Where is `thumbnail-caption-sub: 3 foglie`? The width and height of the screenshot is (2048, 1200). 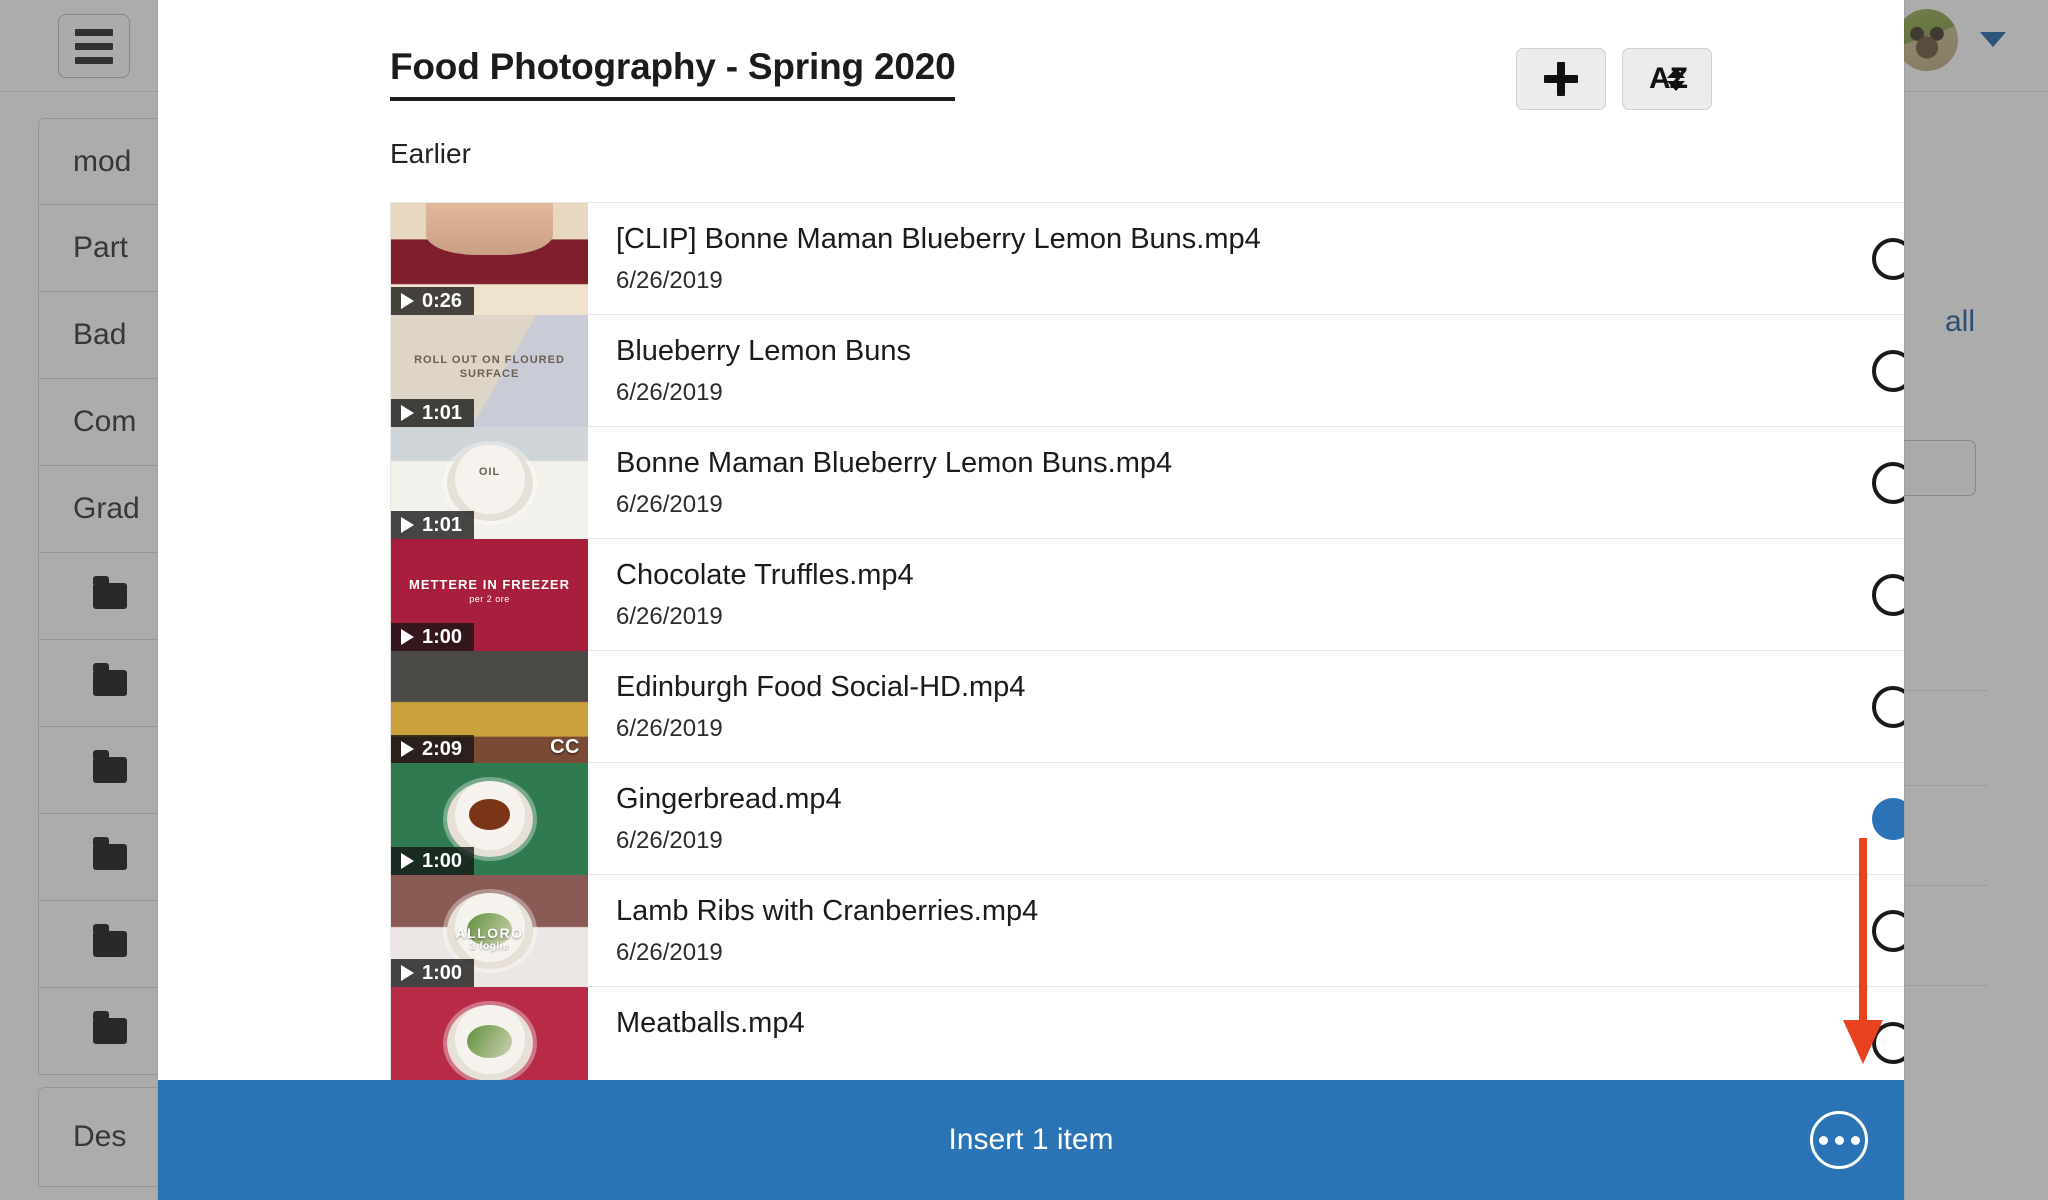
thumbnail-caption-sub: 3 foglie is located at coordinates (489, 947).